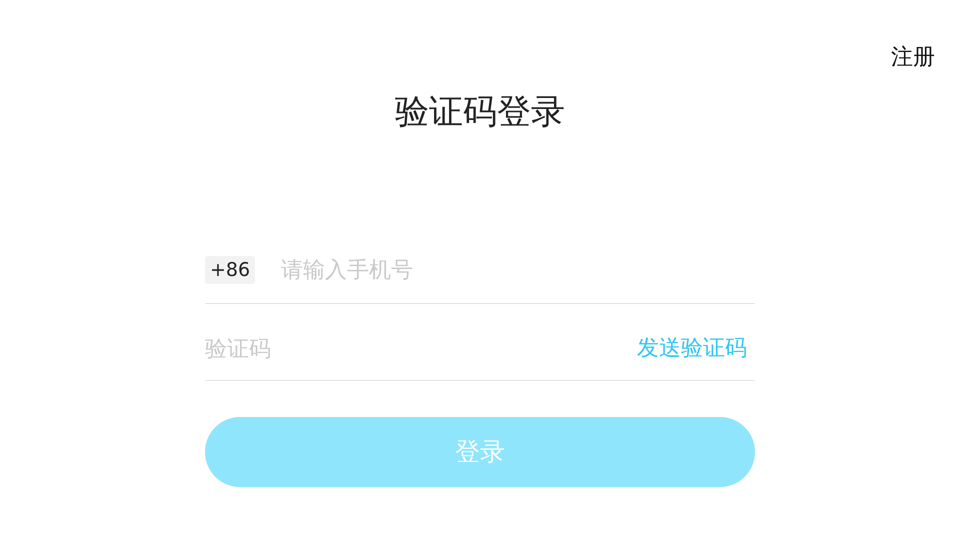 Image resolution: width=960 pixels, height=540 pixels. What do you see at coordinates (913, 58) in the screenshot?
I see `register-link: 注册` at bounding box center [913, 58].